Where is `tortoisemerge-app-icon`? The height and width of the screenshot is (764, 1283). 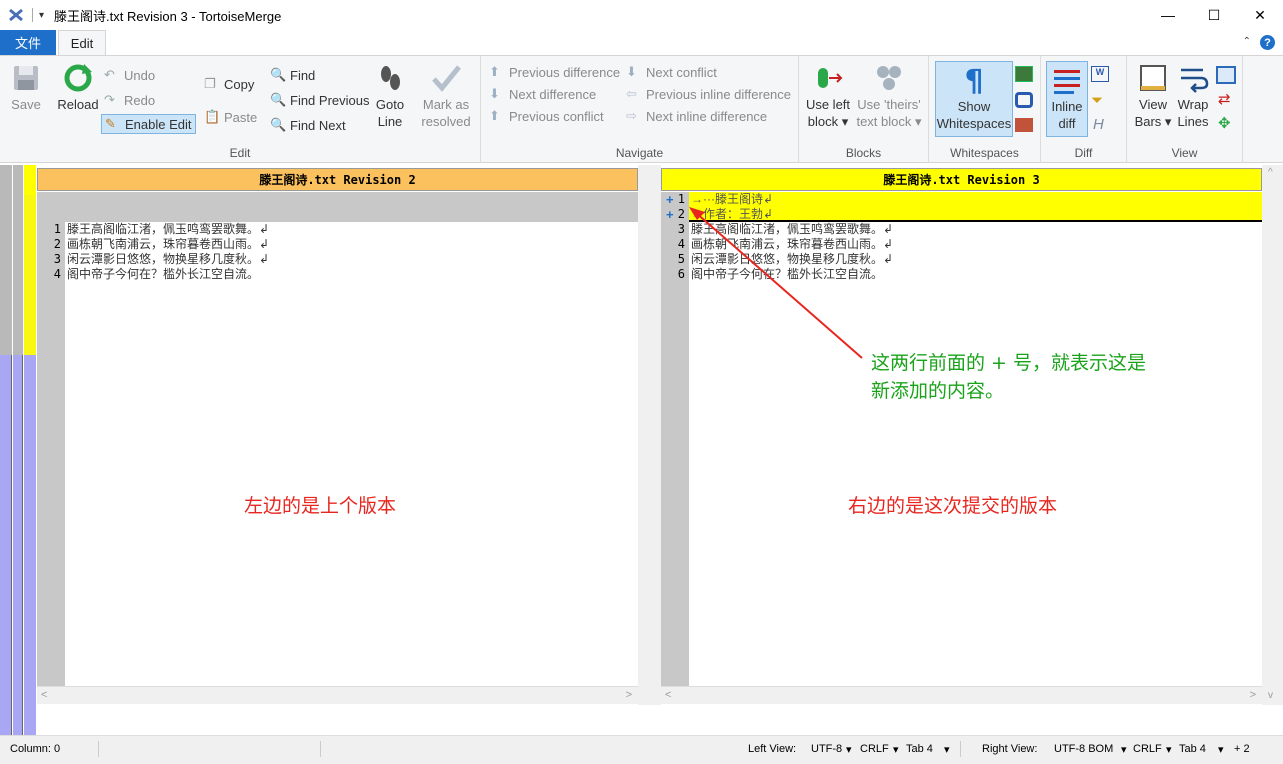
tortoisemerge-app-icon is located at coordinates (16, 15).